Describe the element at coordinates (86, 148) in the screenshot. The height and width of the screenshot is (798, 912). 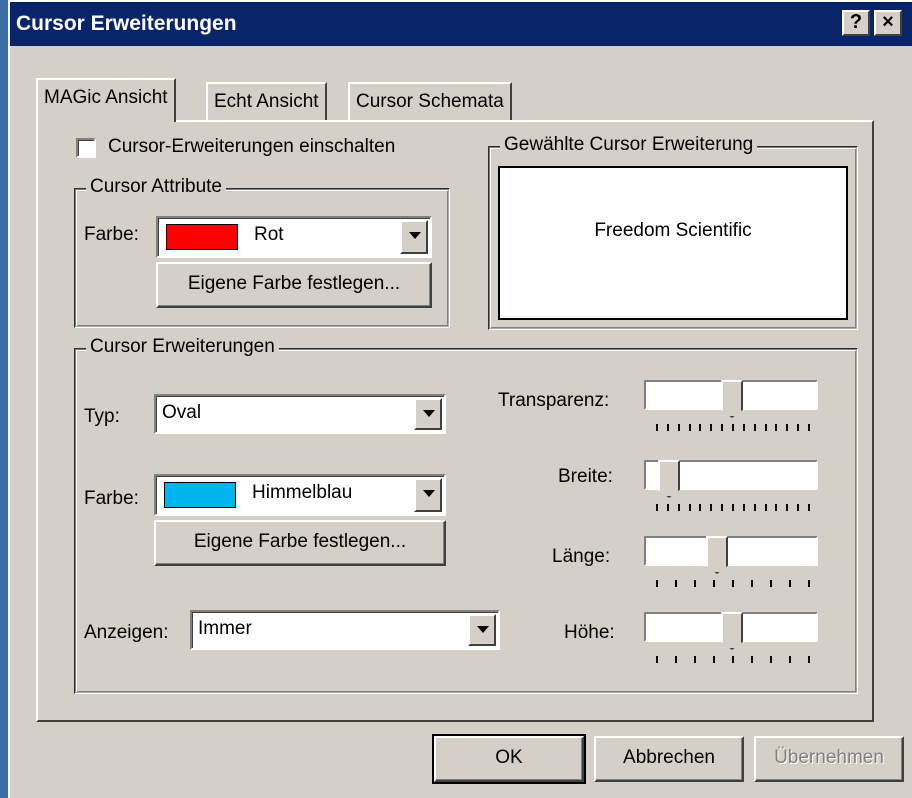
I see `enable-extensions-checkbox` at that location.